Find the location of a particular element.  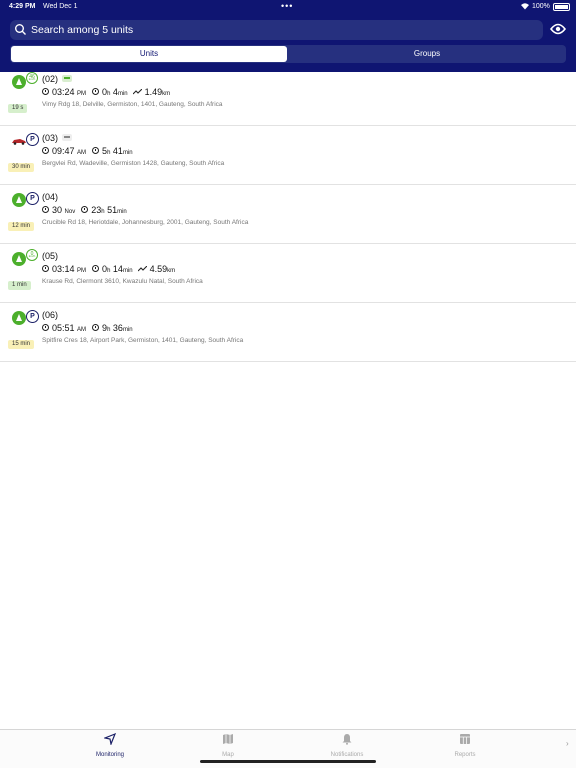

nav-reports-label: Reports is located at coordinates (465, 755).